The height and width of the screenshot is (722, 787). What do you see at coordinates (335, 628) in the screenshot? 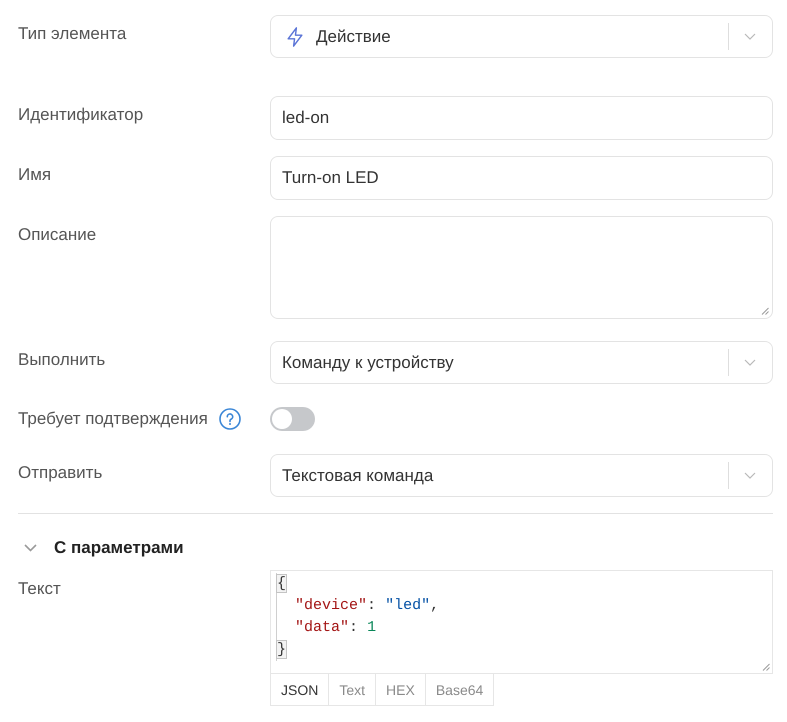
I see `code-line: "data": 1` at bounding box center [335, 628].